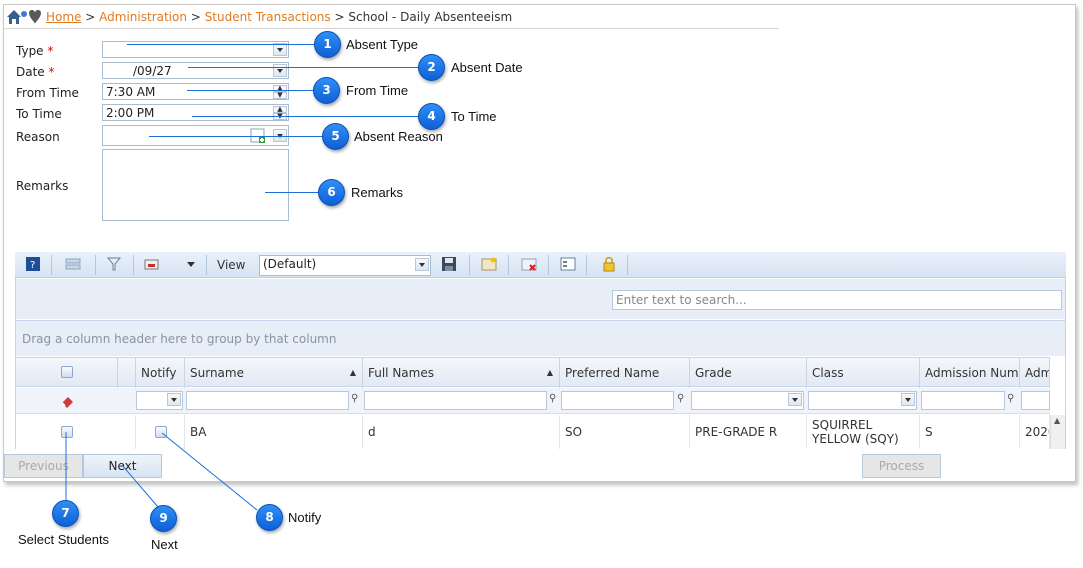  What do you see at coordinates (269, 517) in the screenshot?
I see `callout-8-badge: 8` at bounding box center [269, 517].